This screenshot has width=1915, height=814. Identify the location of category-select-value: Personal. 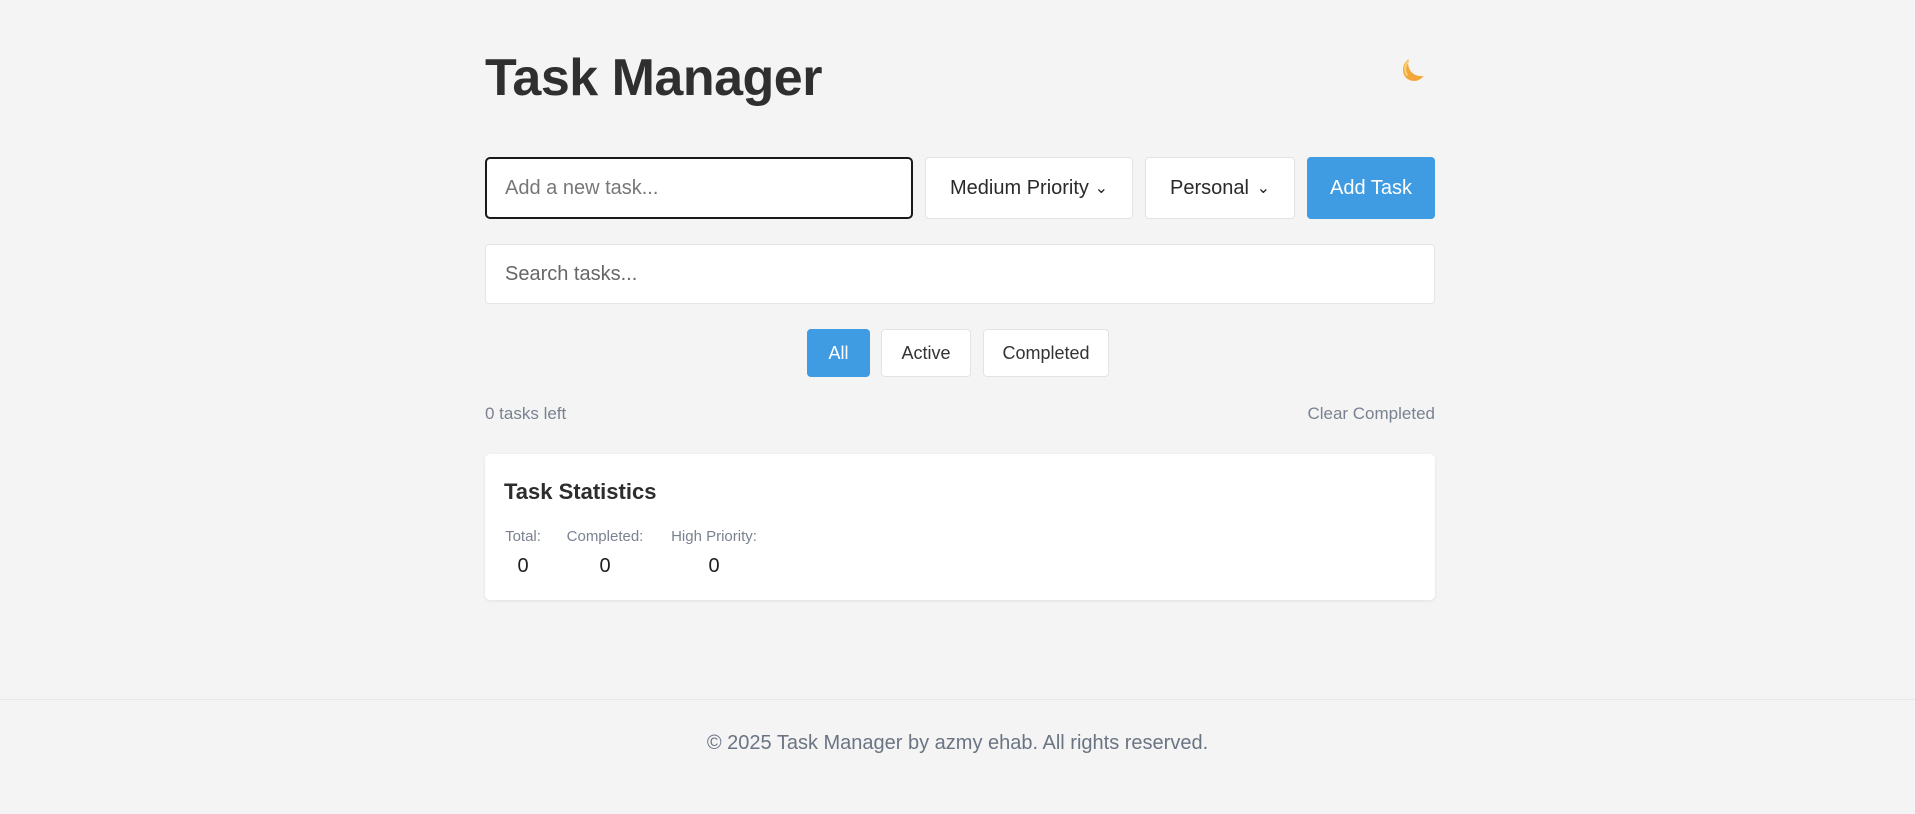
(1209, 187).